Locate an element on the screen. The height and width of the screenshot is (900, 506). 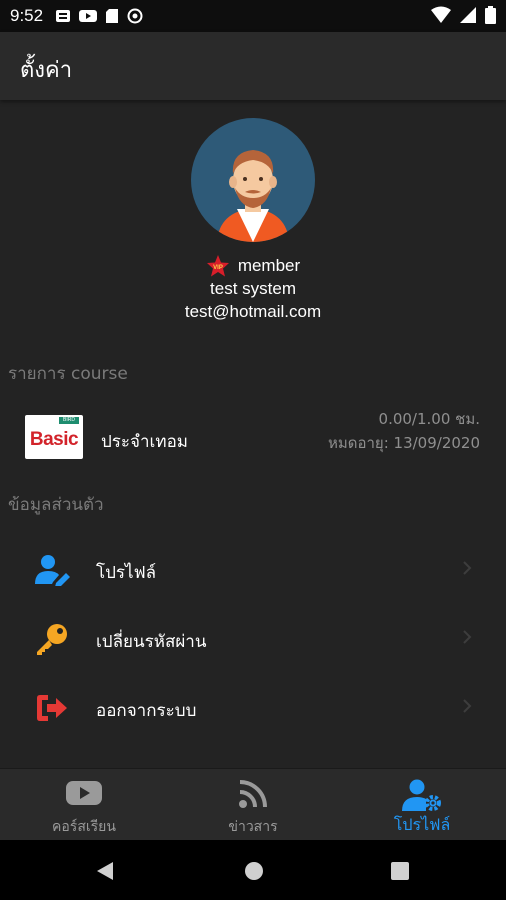
tab-courses: คอร์สเรียน is located at coordinates (84, 805).